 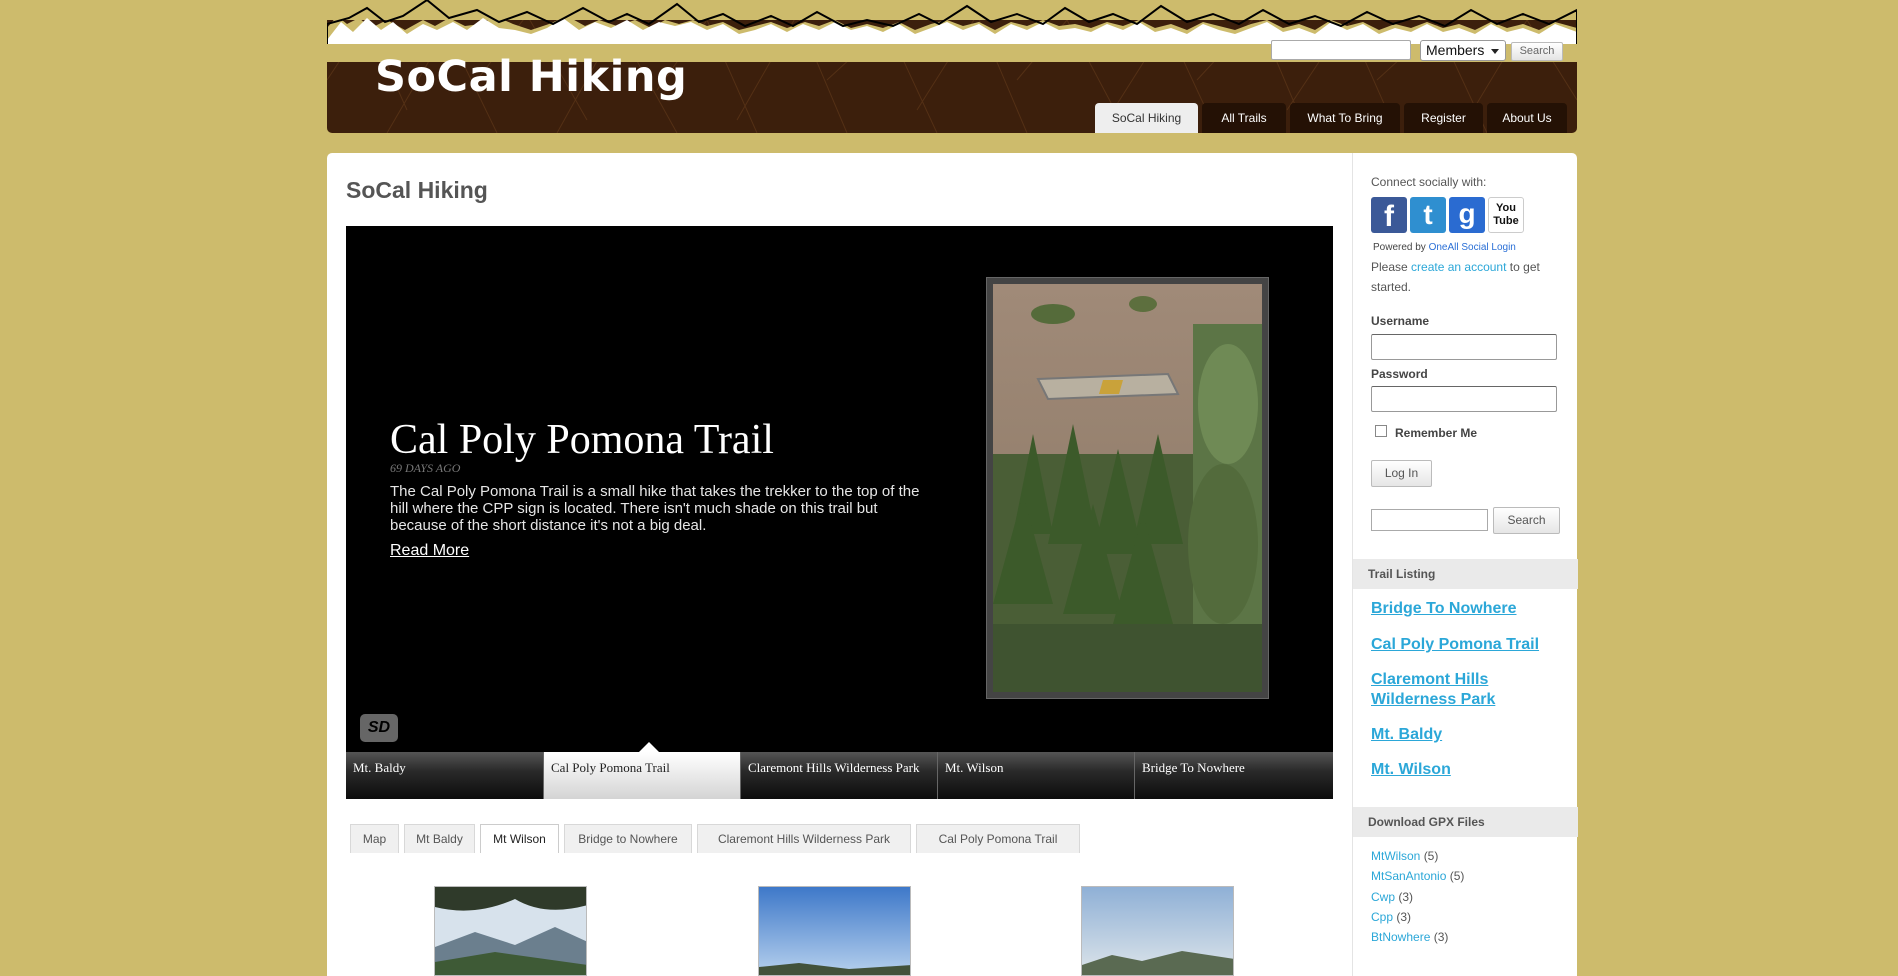 I want to click on remember-me-checkbox, so click(x=1381, y=431).